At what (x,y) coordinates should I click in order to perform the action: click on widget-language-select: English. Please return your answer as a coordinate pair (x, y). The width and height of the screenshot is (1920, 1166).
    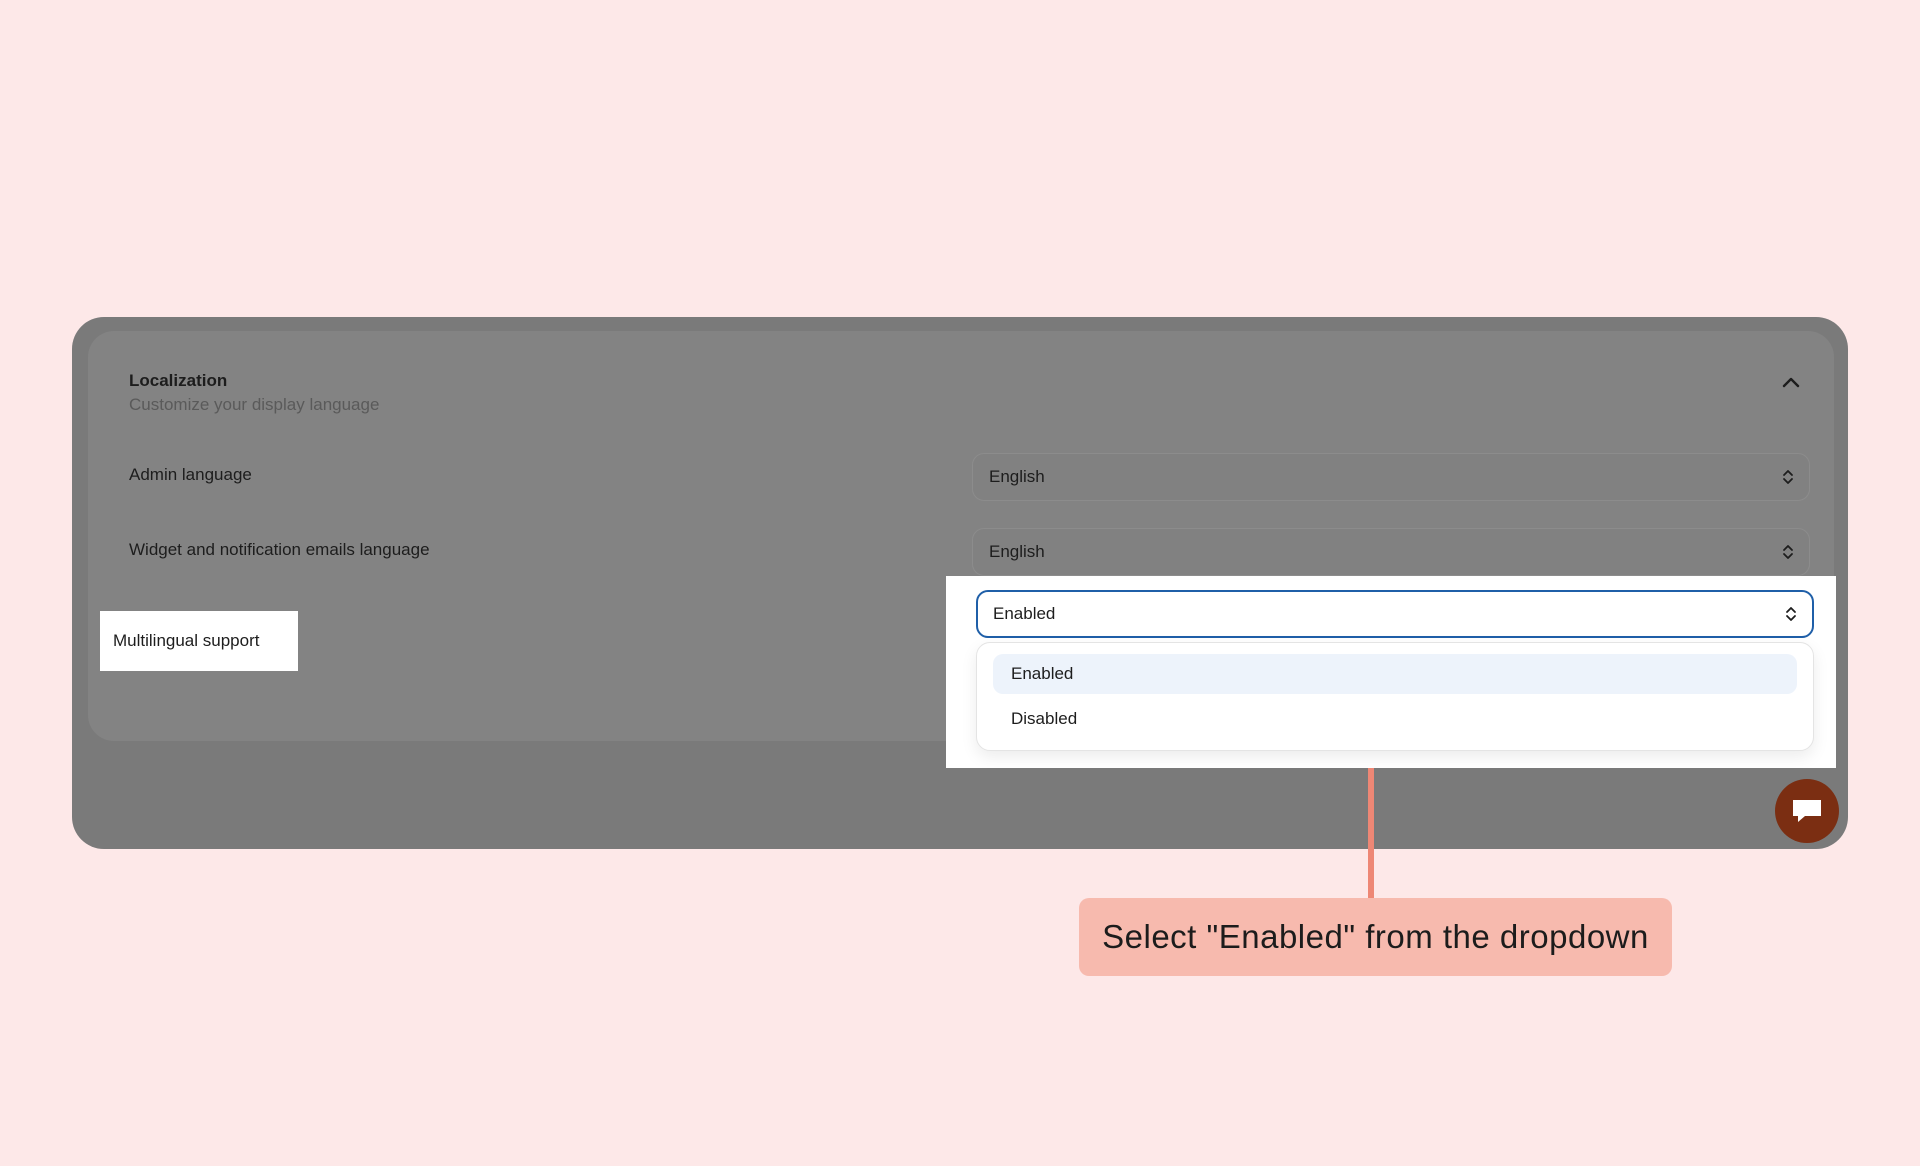
    Looking at the image, I should click on (1391, 552).